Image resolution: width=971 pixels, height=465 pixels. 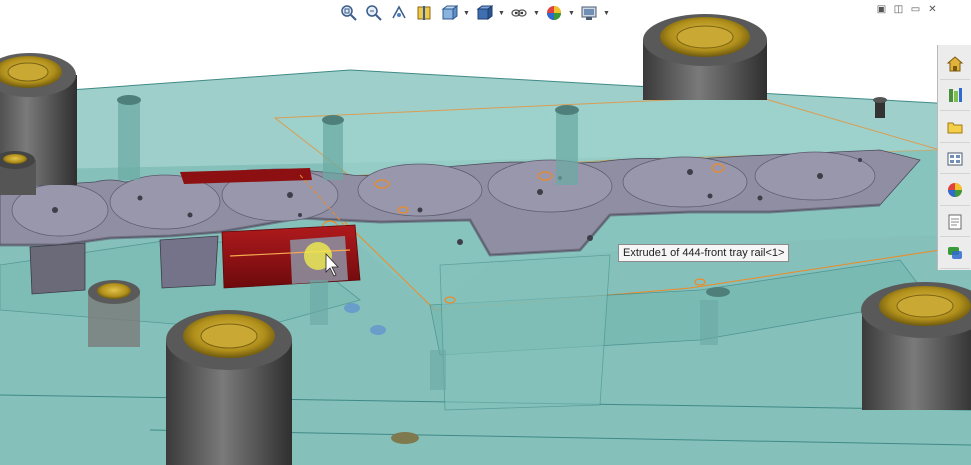 What do you see at coordinates (932, 9) in the screenshot?
I see `window-close-icon: ✕` at bounding box center [932, 9].